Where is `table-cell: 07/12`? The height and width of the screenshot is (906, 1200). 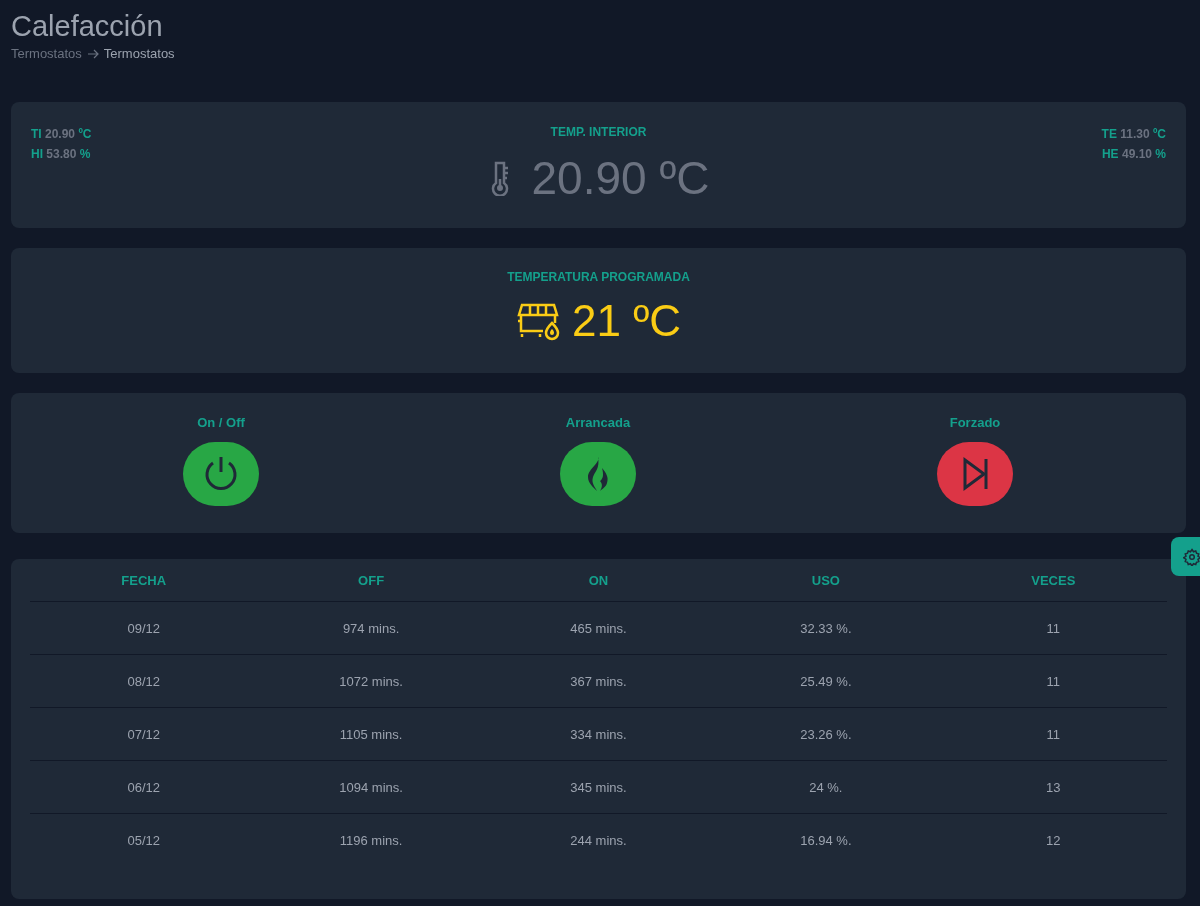
table-cell: 07/12 is located at coordinates (144, 734).